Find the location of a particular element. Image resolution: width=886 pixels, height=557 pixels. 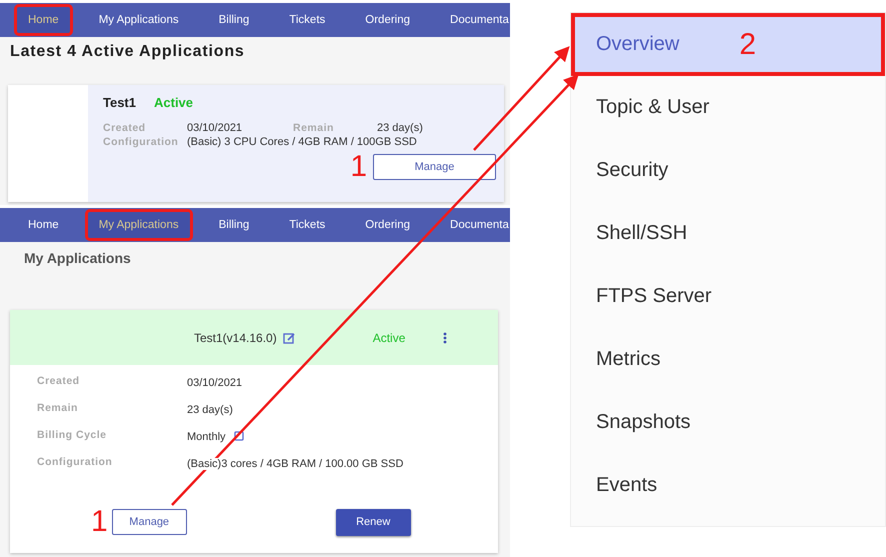

more-icon is located at coordinates (445, 338).